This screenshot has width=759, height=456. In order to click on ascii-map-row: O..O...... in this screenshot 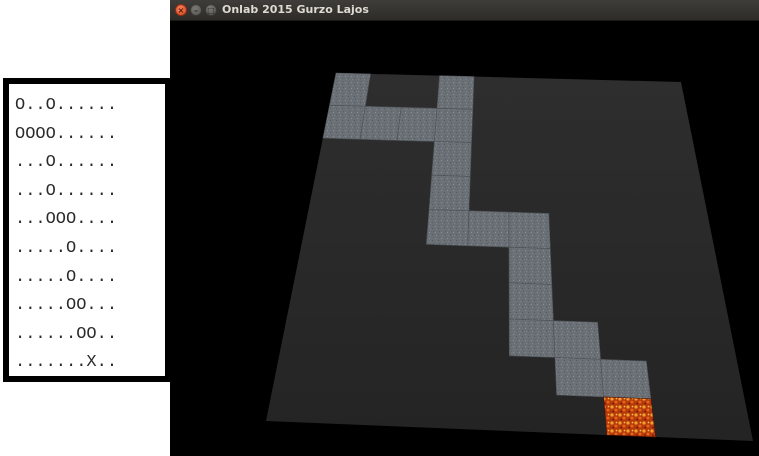, I will do `click(66, 105)`.